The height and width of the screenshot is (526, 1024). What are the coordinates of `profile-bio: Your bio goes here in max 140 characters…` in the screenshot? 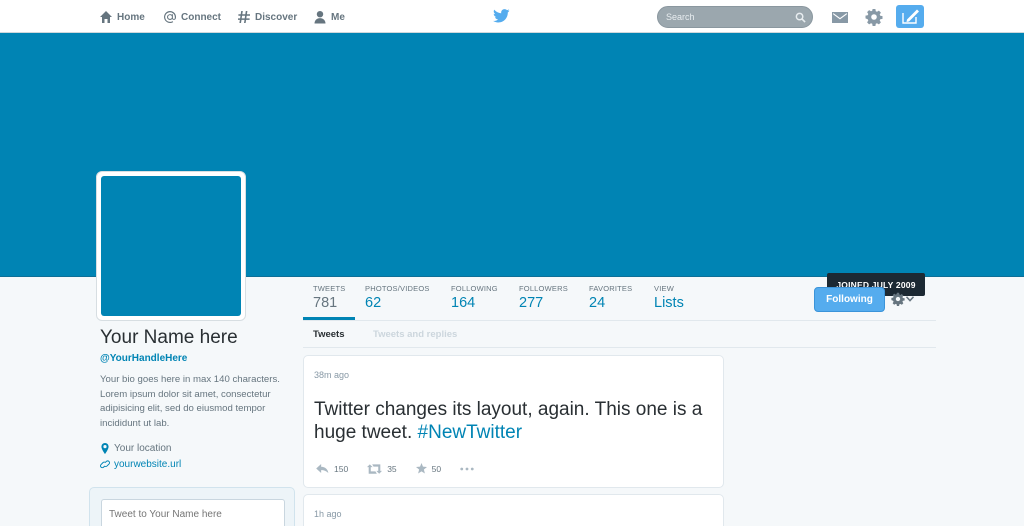 It's located at (190, 401).